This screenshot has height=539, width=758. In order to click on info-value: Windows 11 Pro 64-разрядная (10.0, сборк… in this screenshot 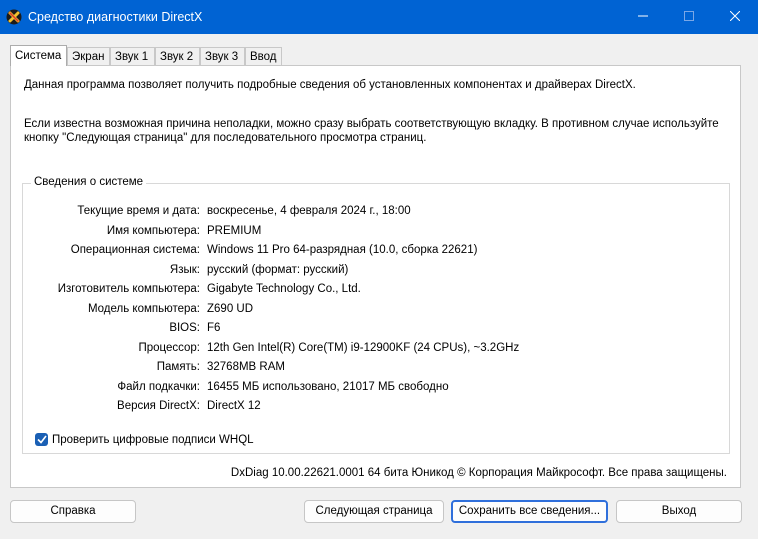, I will do `click(342, 250)`.